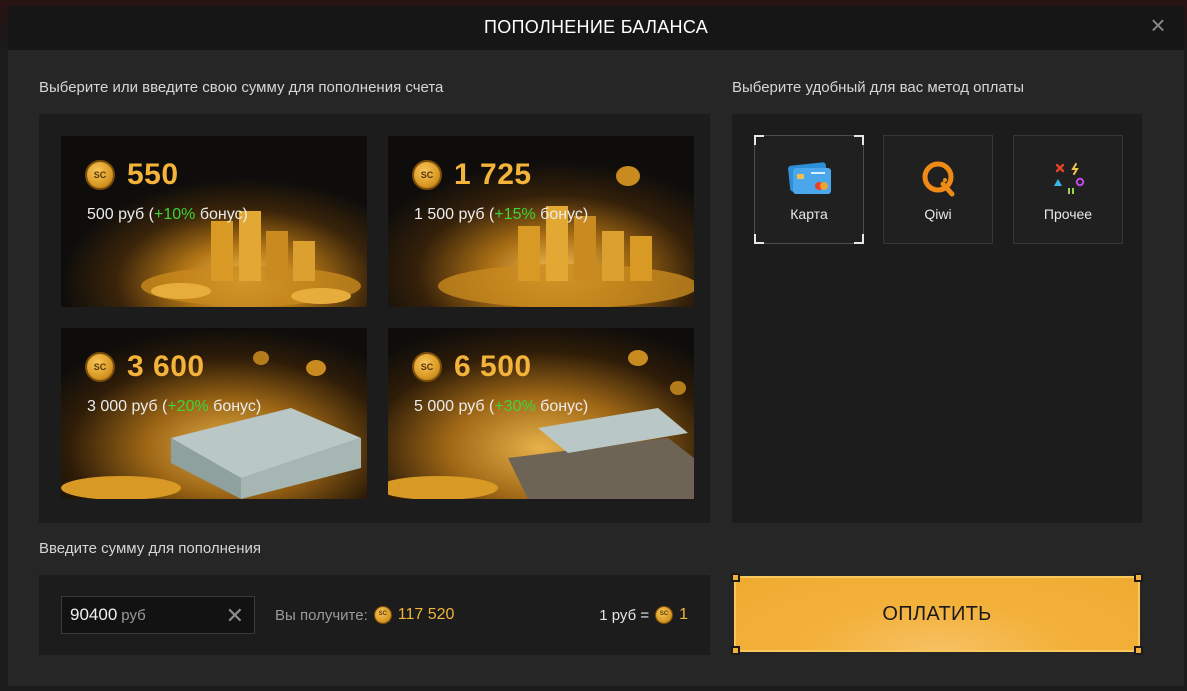 The height and width of the screenshot is (691, 1187). I want to click on pay-button-label: ОПЛАТИТЬ, so click(937, 613).